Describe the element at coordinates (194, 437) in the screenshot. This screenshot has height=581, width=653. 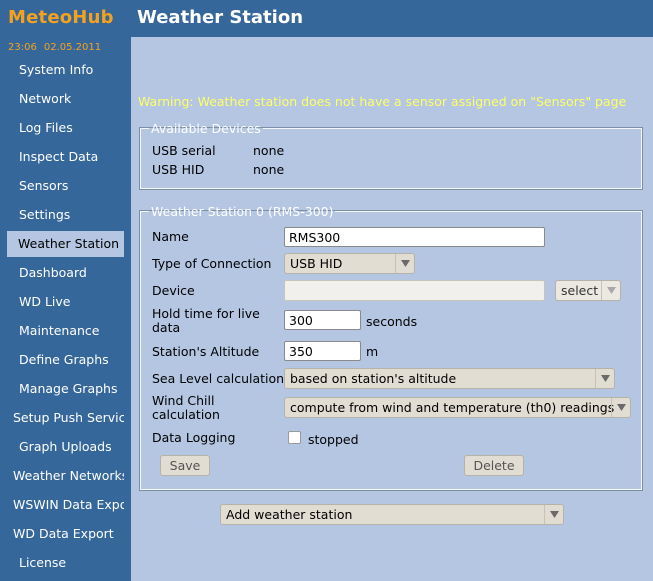
I see `data-logging-label: Data Logging` at that location.